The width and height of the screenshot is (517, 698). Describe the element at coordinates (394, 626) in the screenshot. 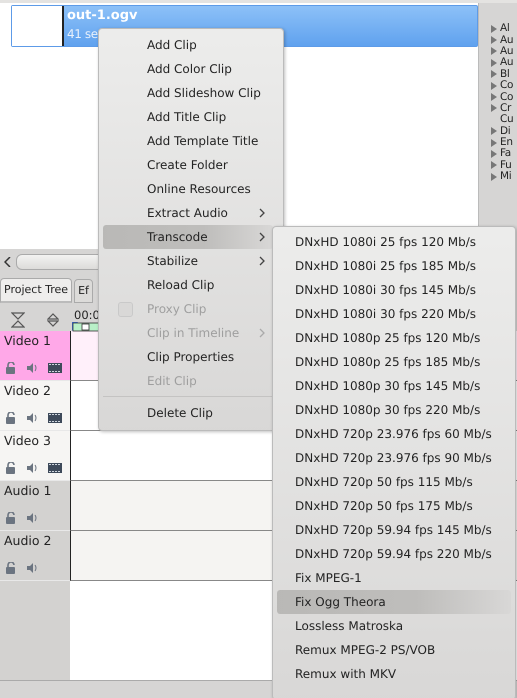

I see `menu-item: Lossless Matroska` at that location.